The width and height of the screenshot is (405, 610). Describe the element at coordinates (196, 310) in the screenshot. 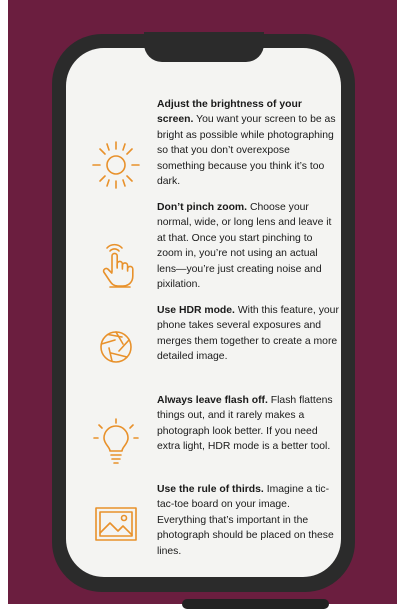

I see `tip-heading: Use HDR mode.` at that location.